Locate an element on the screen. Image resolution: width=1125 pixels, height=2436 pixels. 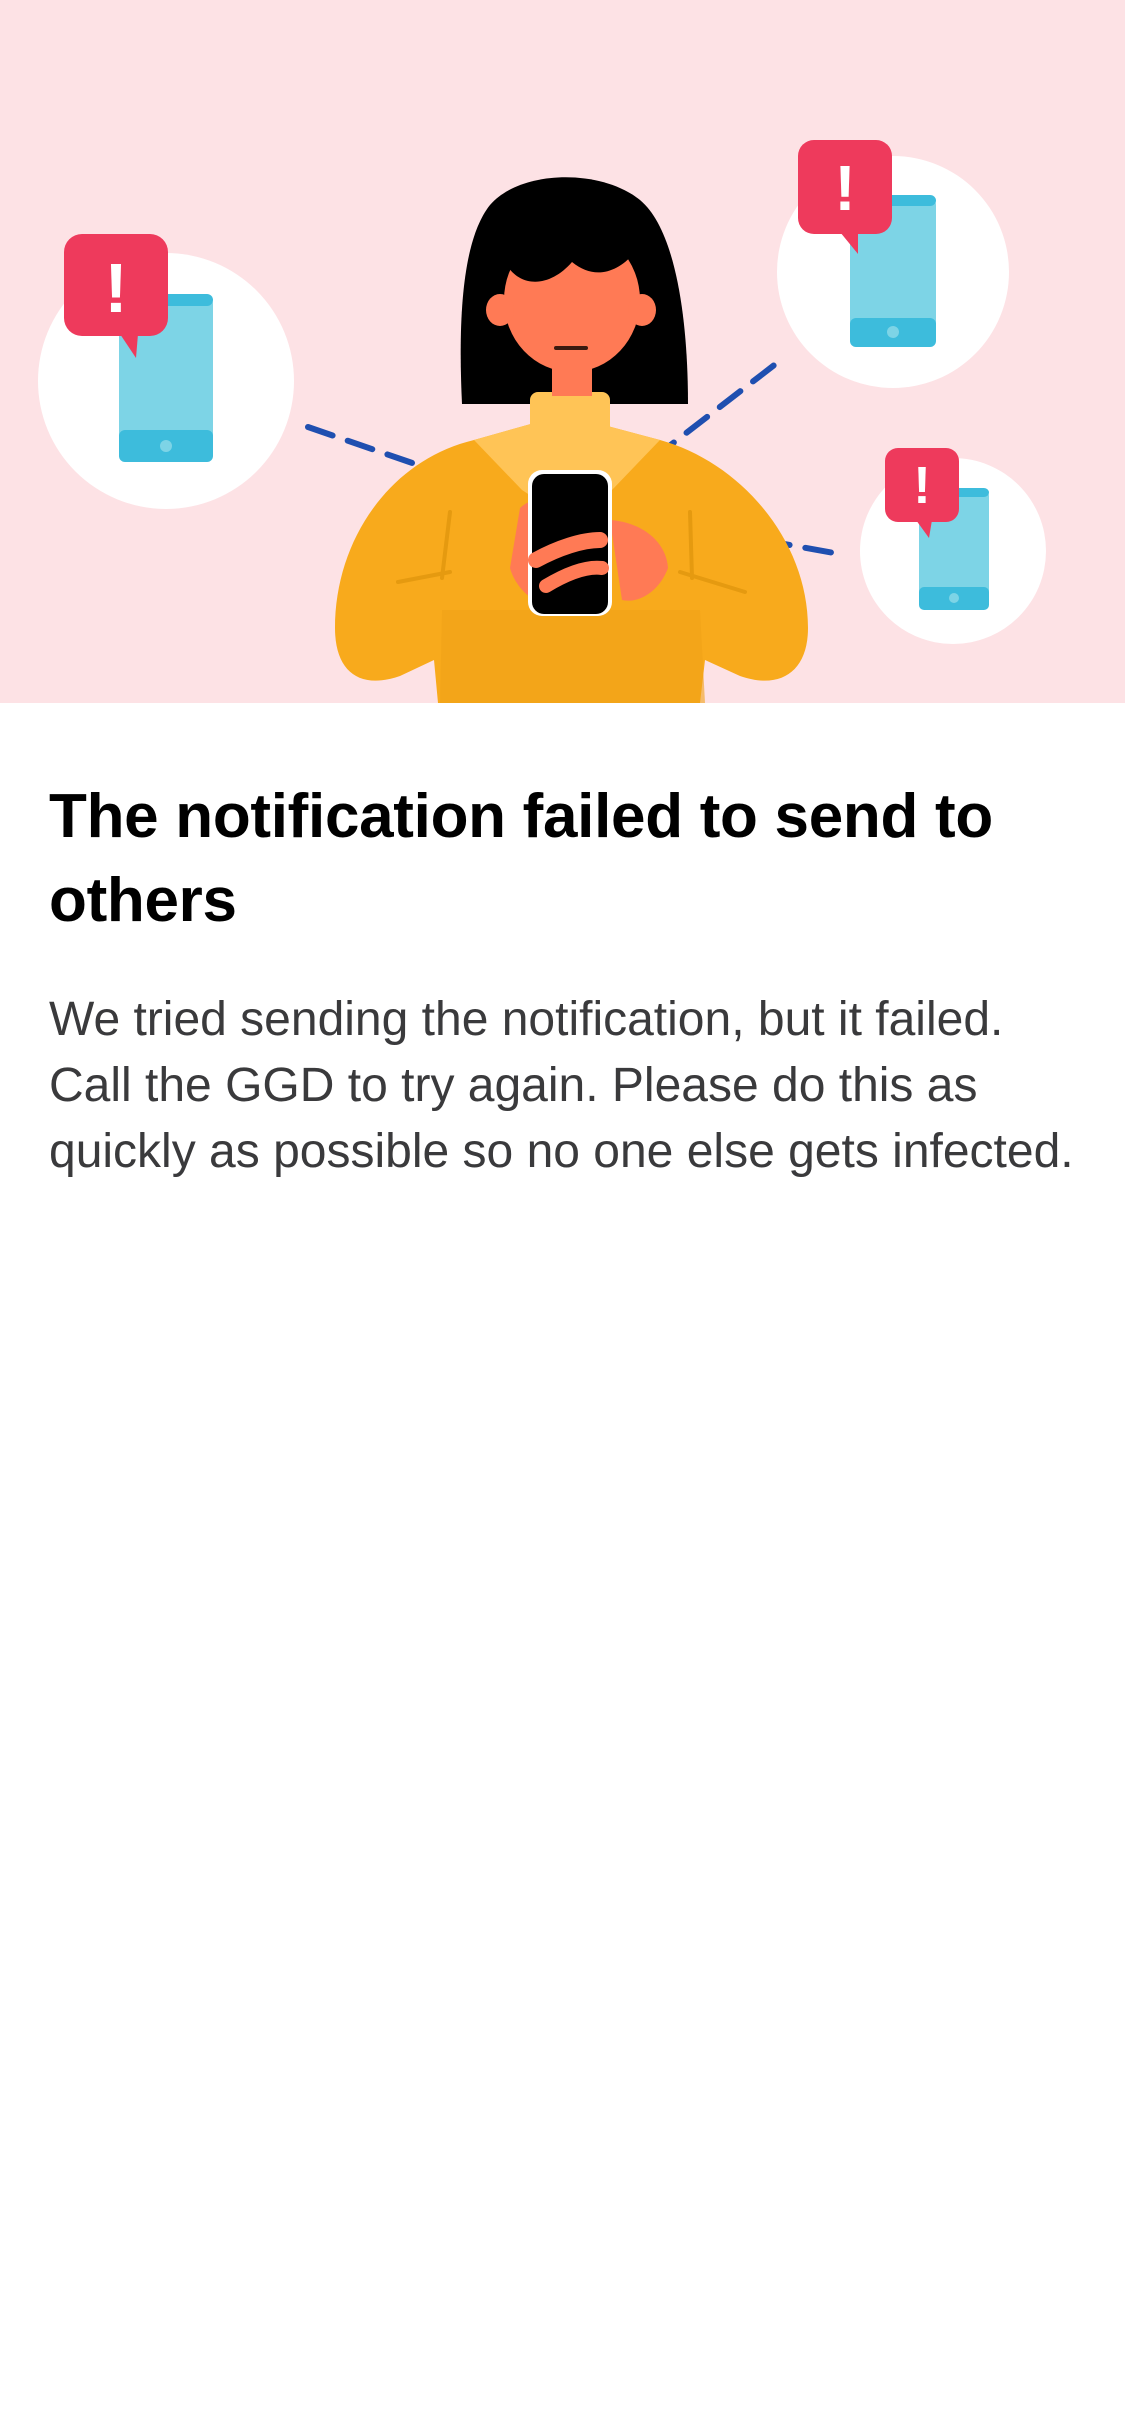
contact-phone-bottom-right: ! is located at coordinates (953, 546).